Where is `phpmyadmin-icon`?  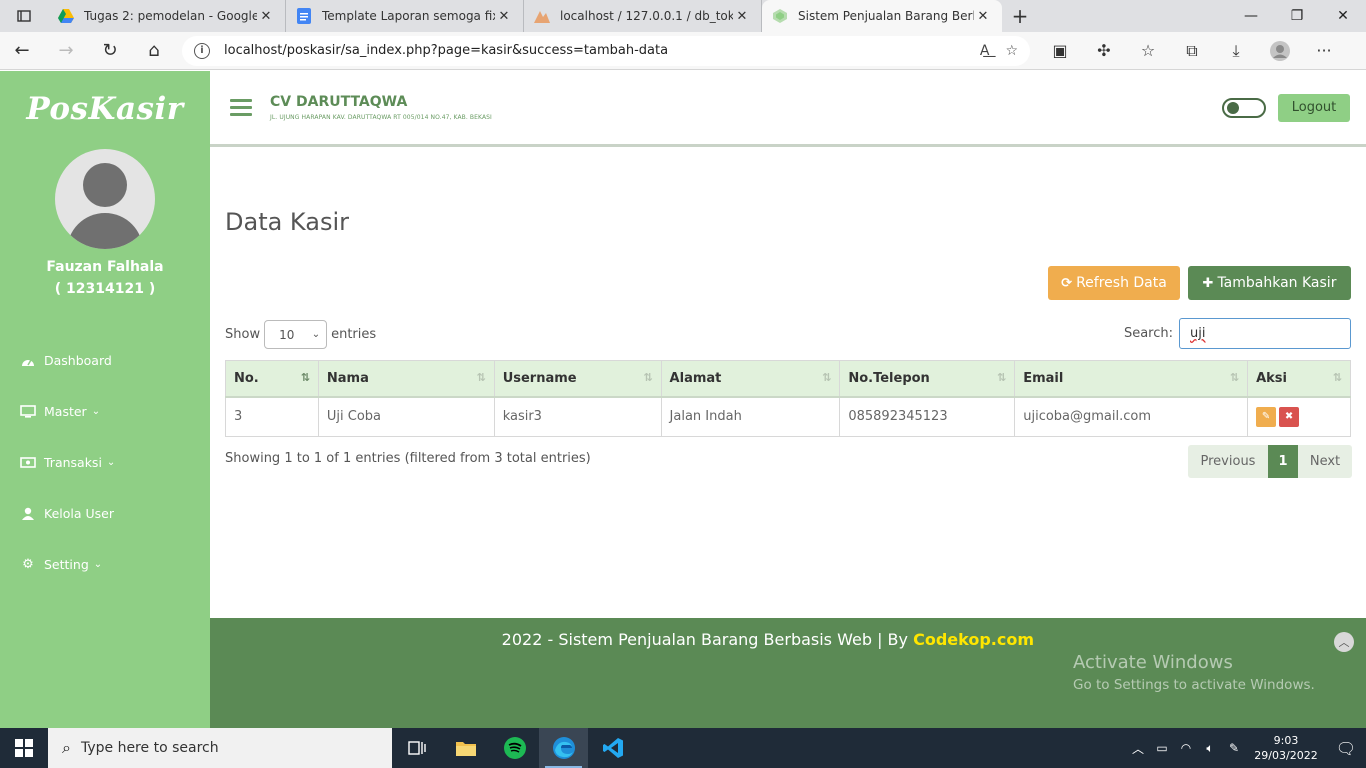
phpmyadmin-icon is located at coordinates (542, 16).